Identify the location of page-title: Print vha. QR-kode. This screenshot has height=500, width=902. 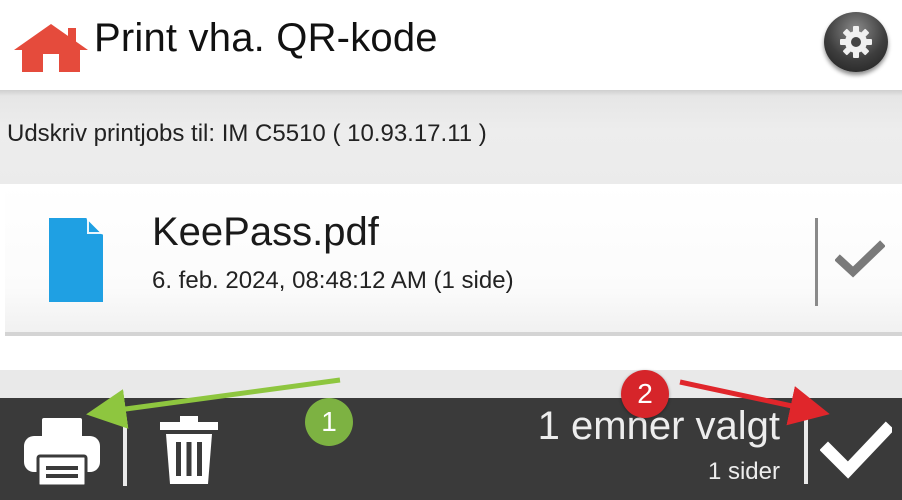
(266, 38).